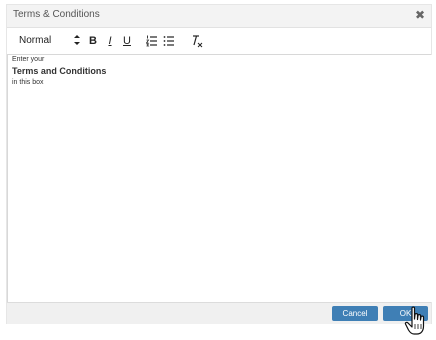 The image size is (436, 340). What do you see at coordinates (28, 82) in the screenshot?
I see `editor-line-3: in this box` at bounding box center [28, 82].